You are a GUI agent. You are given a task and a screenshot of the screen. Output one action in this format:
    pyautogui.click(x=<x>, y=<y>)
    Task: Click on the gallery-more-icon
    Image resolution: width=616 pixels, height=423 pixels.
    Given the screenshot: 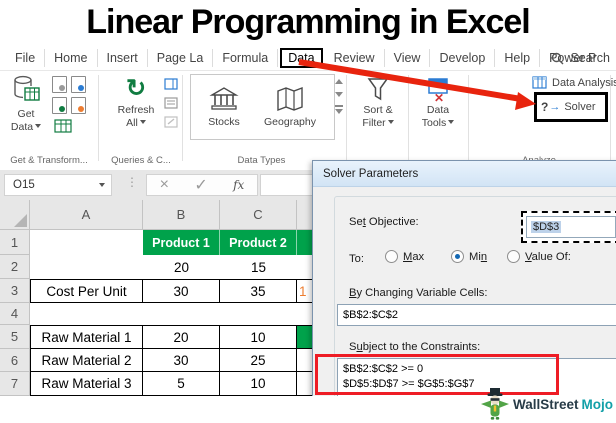 What is the action you would take?
    pyautogui.click(x=339, y=109)
    